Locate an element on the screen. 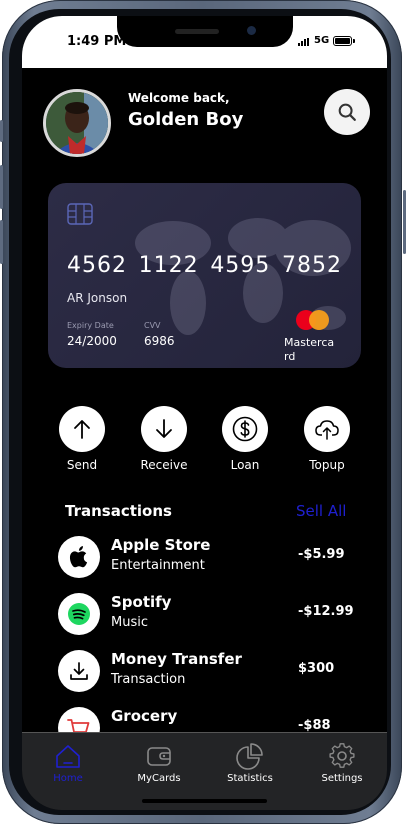  card-number-group: 4562 is located at coordinates (97, 265).